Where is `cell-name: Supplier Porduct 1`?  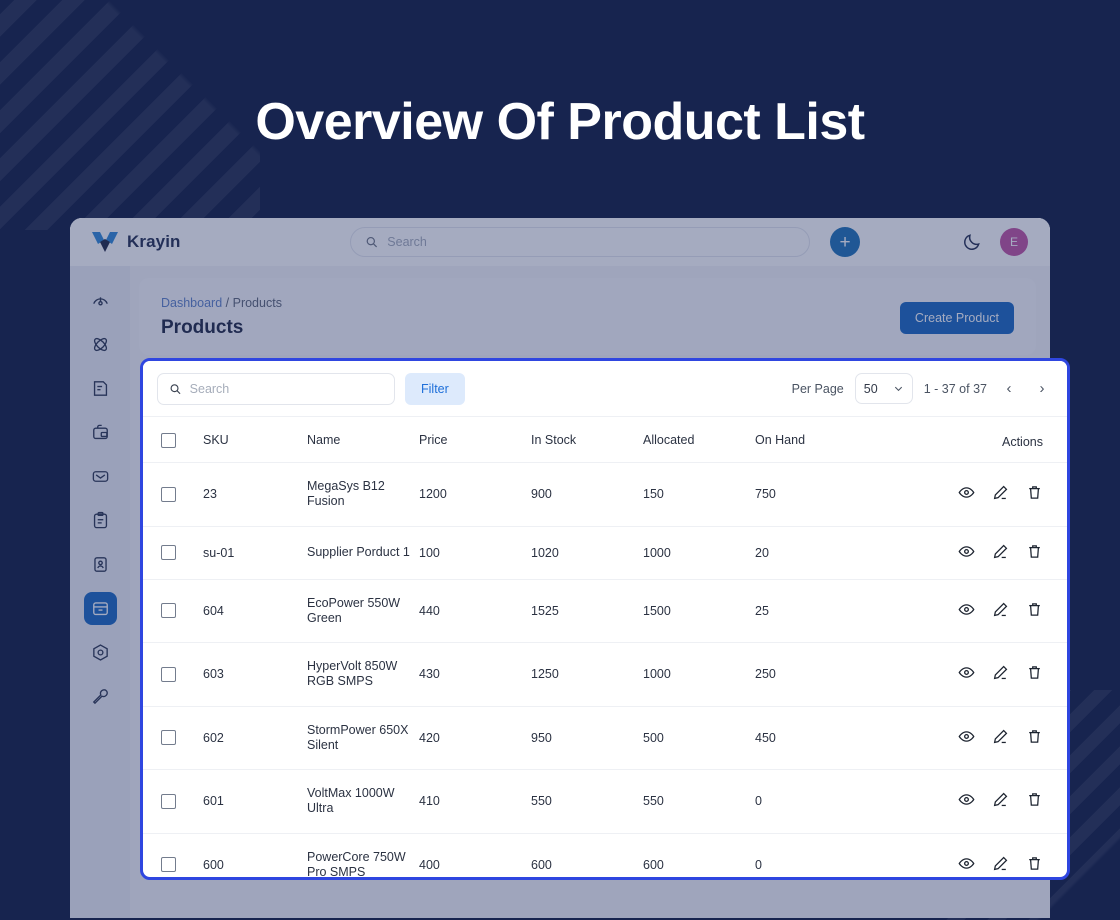 cell-name: Supplier Porduct 1 is located at coordinates (363, 553).